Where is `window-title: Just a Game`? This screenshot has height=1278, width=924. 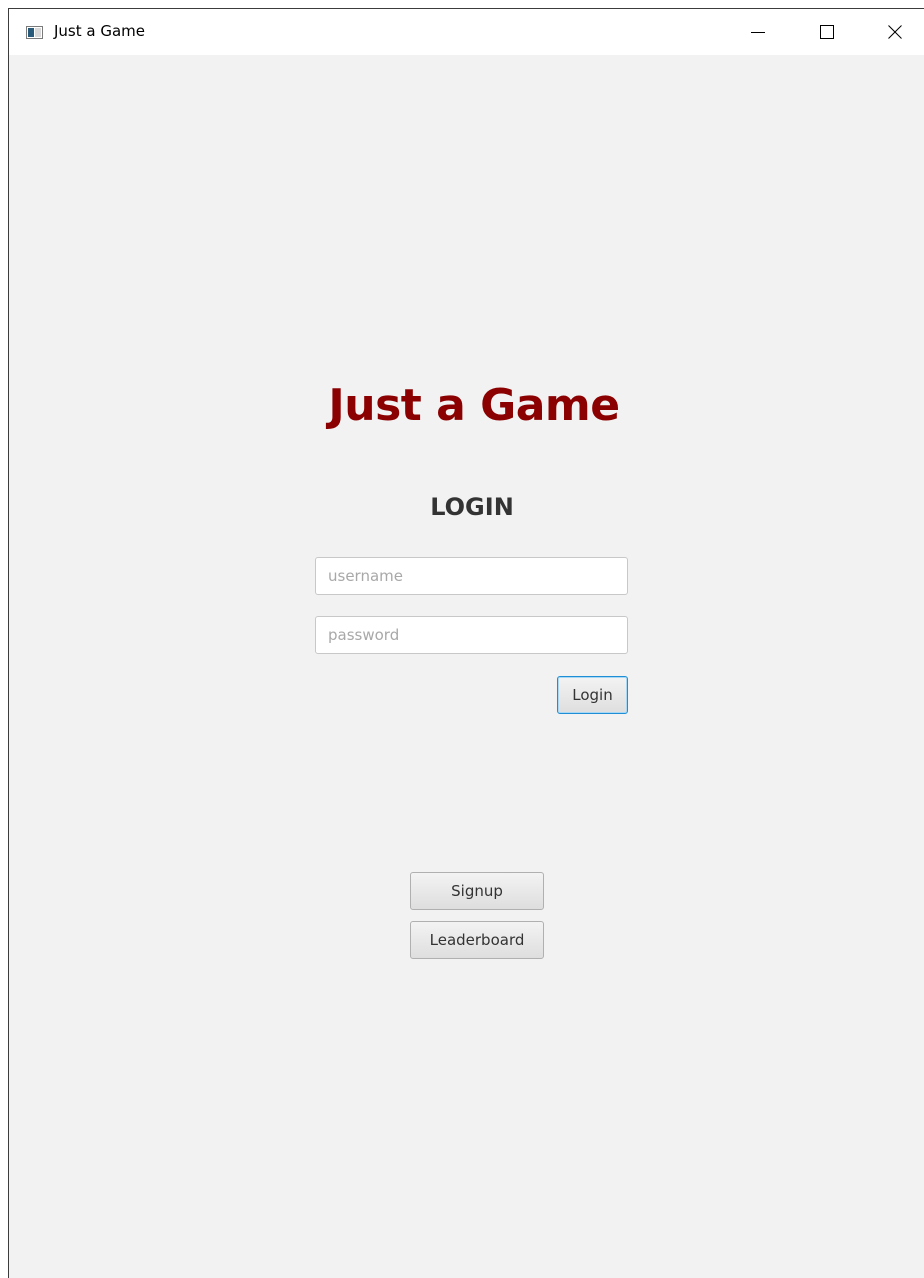 window-title: Just a Game is located at coordinates (100, 31).